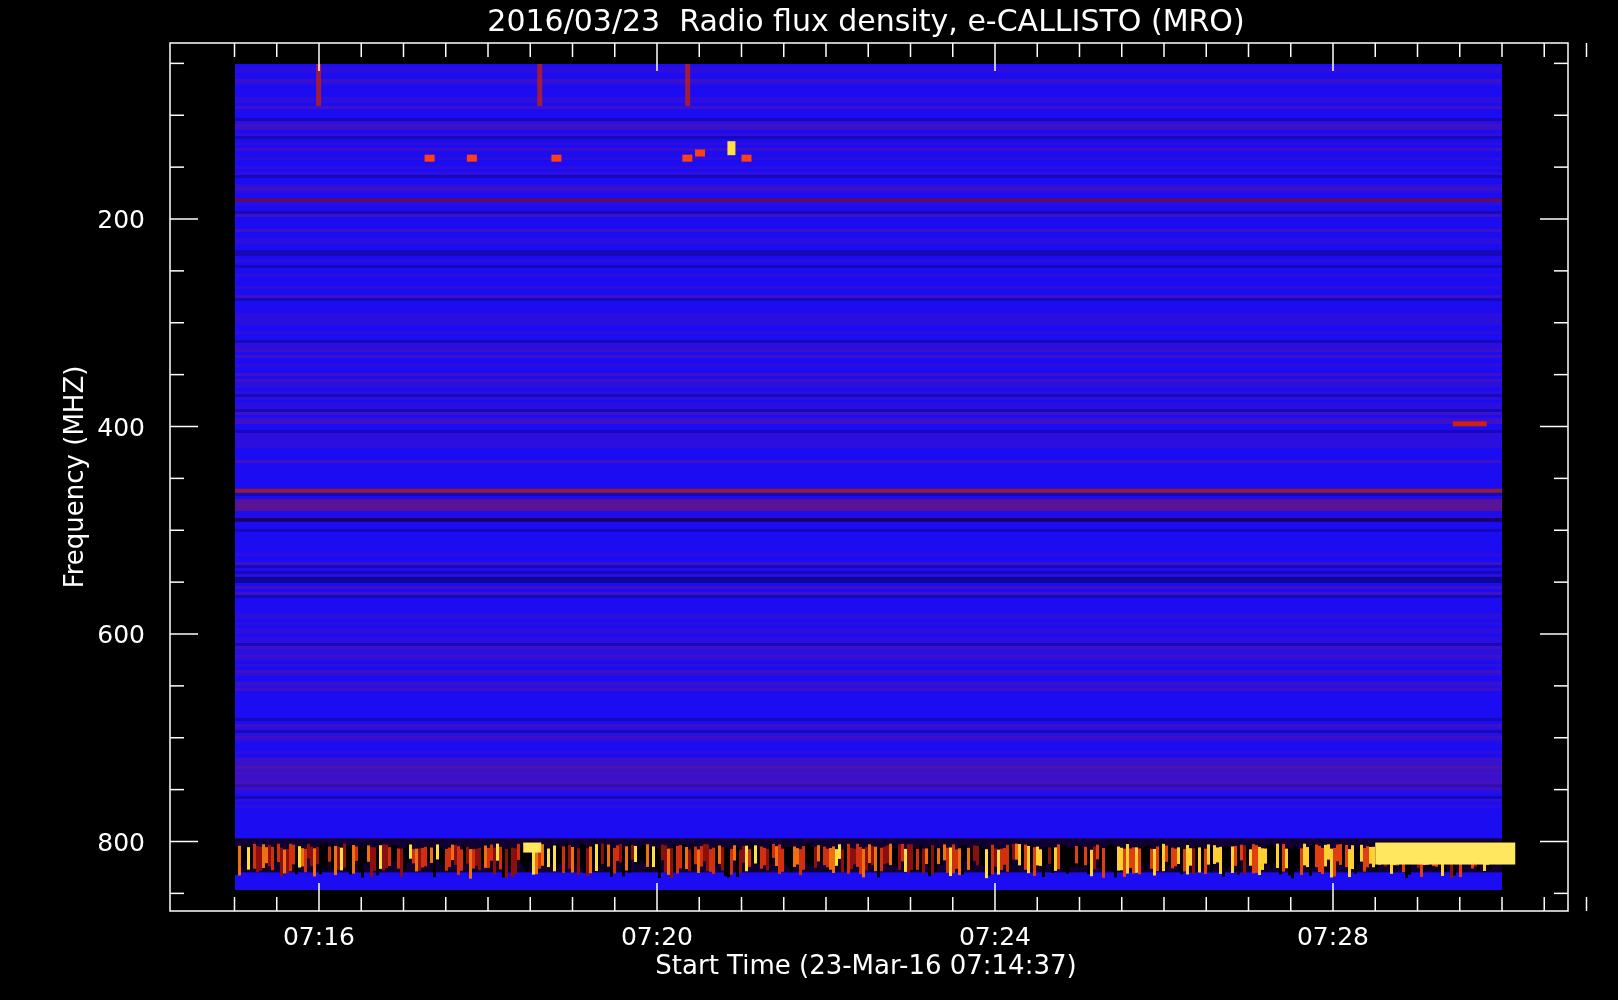 This screenshot has width=1618, height=1000. What do you see at coordinates (1333, 936) in the screenshot?
I see `x-tick-label: 07:28` at bounding box center [1333, 936].